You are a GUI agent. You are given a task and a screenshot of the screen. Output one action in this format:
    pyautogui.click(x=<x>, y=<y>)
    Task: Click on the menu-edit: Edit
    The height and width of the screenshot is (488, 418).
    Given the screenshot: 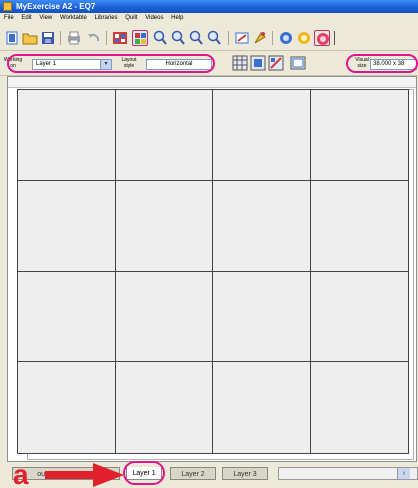 What is the action you would take?
    pyautogui.click(x=26, y=18)
    